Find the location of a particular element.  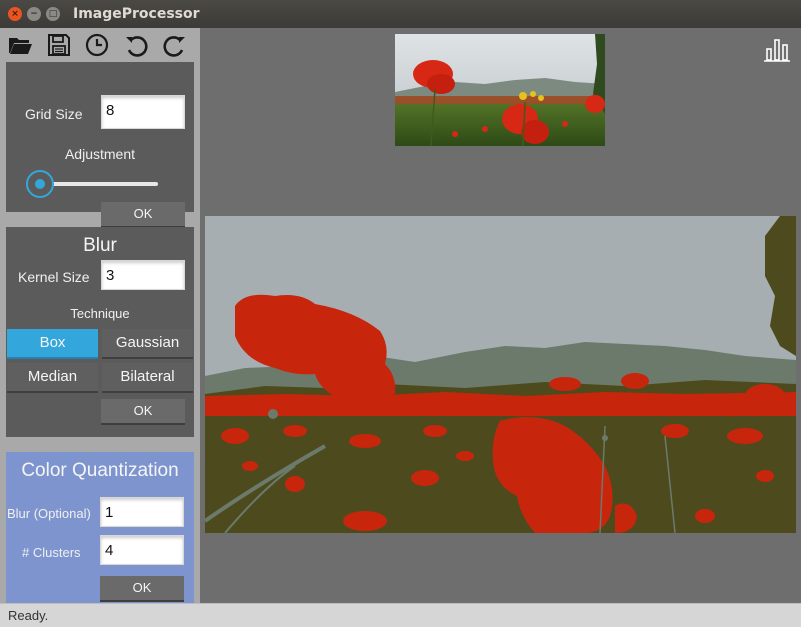

clusters-label: # Clusters is located at coordinates (51, 552).